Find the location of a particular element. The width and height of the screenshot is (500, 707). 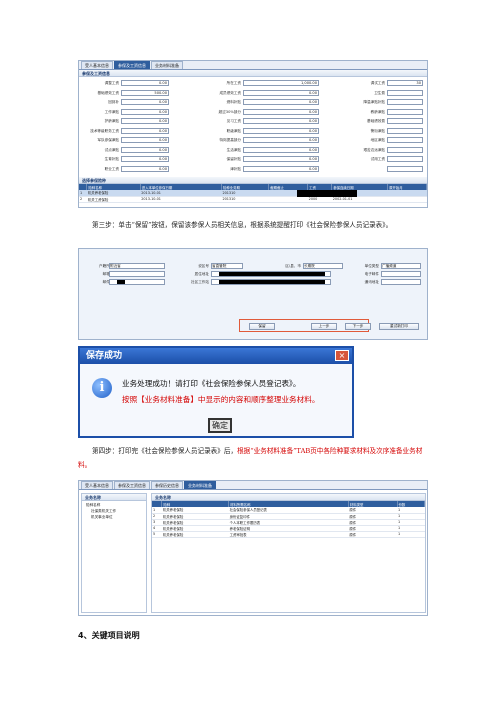

panel-title: 参保及工资信息 is located at coordinates (253, 73).